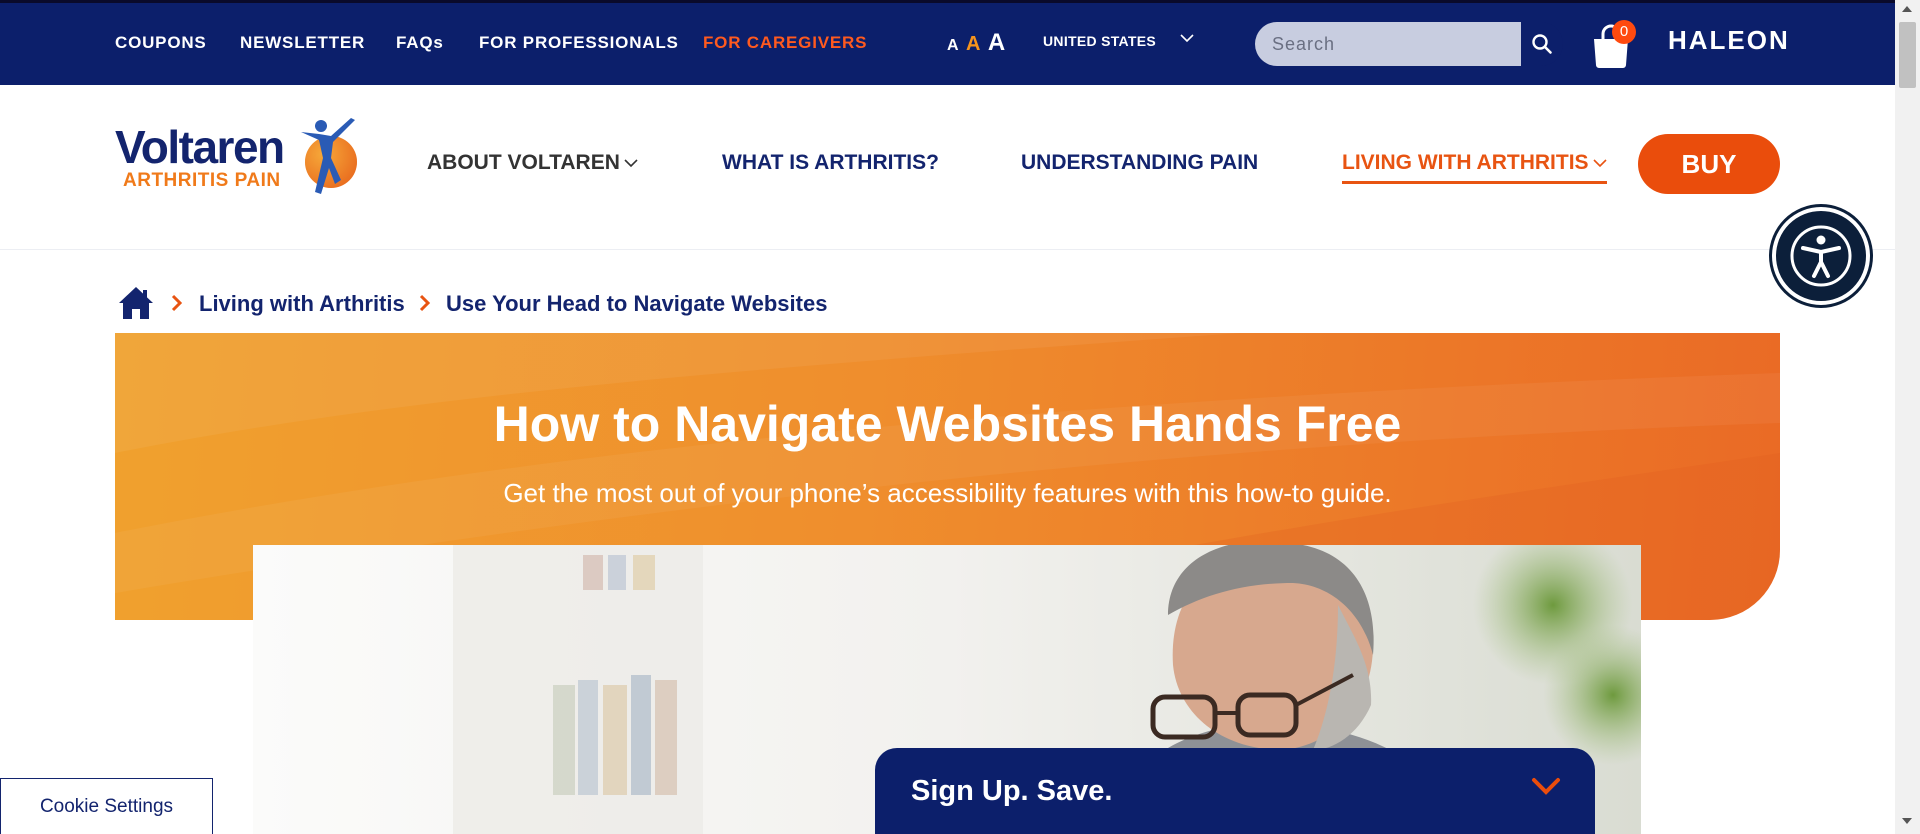  I want to click on font-size-medium: A, so click(973, 44).